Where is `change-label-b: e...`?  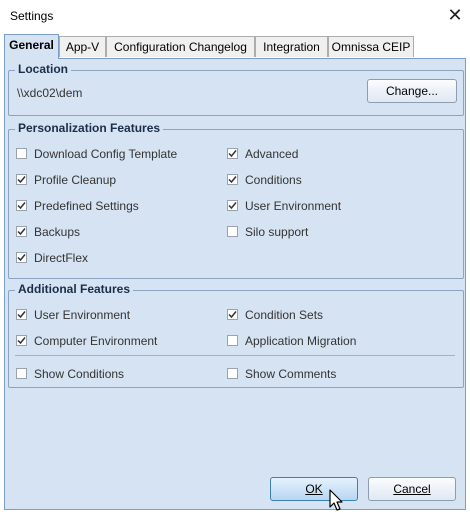 change-label-b: e... is located at coordinates (430, 91).